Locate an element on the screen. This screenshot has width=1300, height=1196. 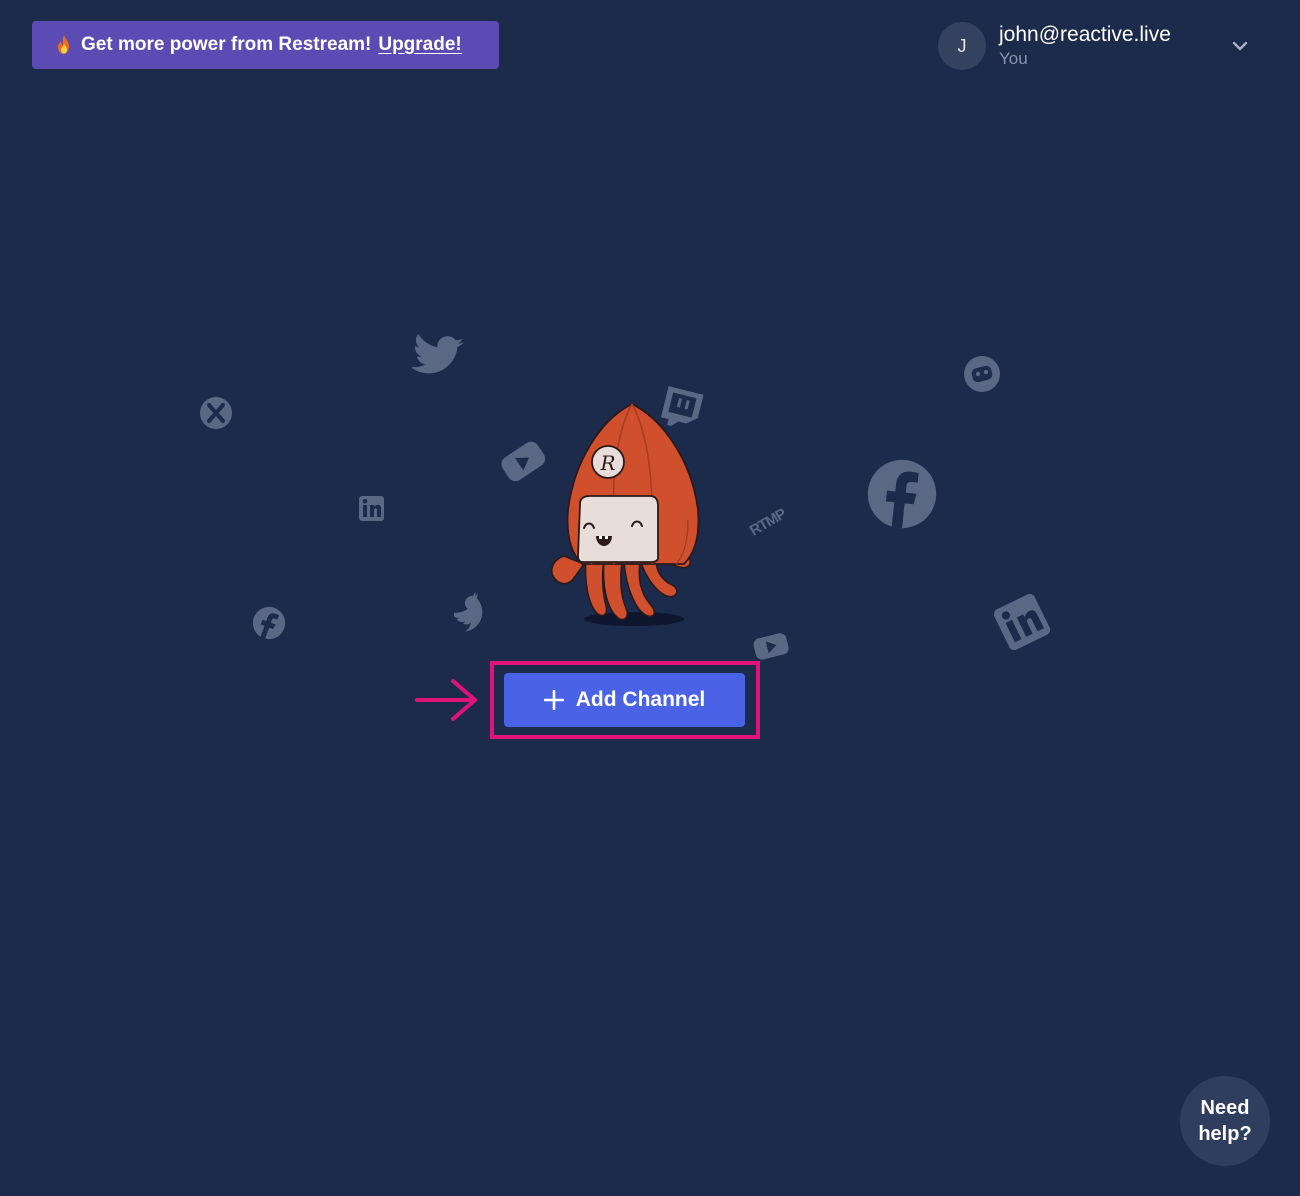
user-menu: J john@reactive.live You is located at coordinates (1098, 46).